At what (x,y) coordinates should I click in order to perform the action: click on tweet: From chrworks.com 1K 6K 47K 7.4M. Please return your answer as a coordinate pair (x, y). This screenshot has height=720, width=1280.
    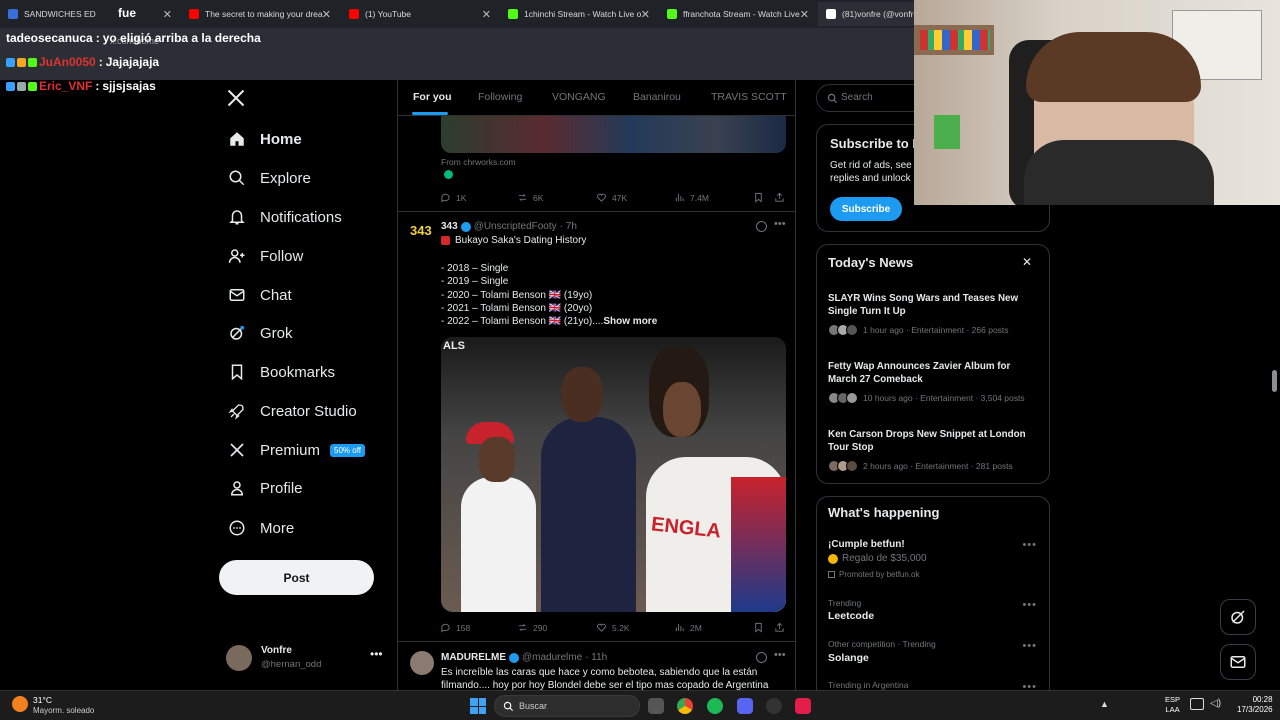
    Looking at the image, I should click on (596, 164).